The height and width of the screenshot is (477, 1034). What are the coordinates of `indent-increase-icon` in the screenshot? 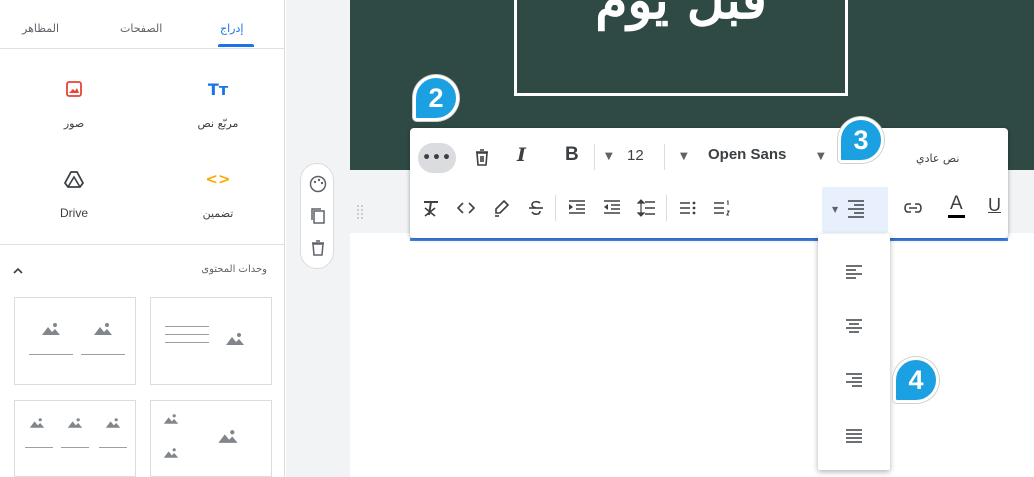 It's located at (577, 208).